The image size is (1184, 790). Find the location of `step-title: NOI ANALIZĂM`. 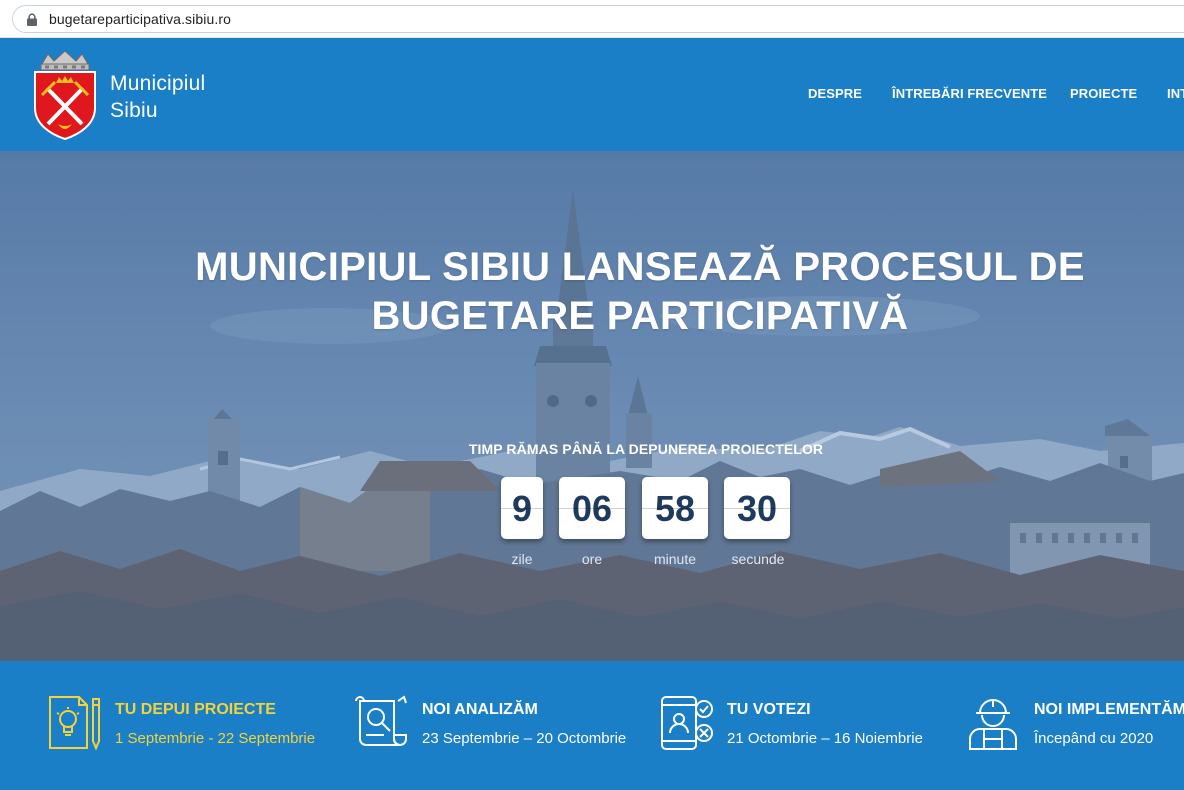

step-title: NOI ANALIZĂM is located at coordinates (480, 709).